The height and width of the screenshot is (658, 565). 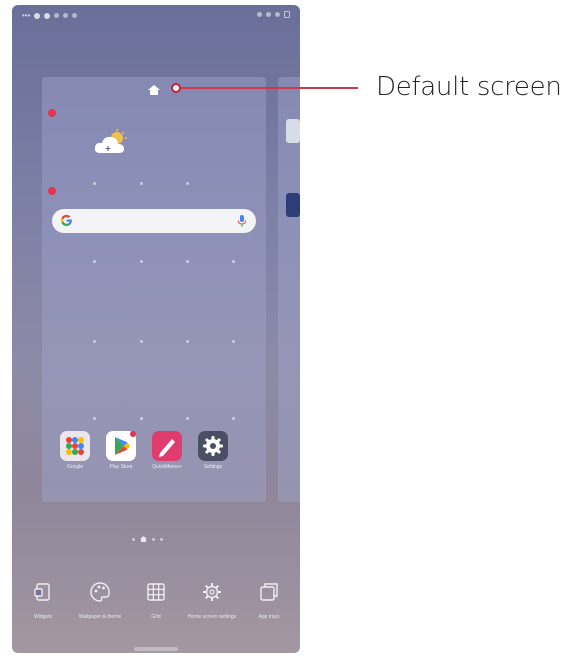 What do you see at coordinates (121, 467) in the screenshot?
I see `app-label: Play Store` at bounding box center [121, 467].